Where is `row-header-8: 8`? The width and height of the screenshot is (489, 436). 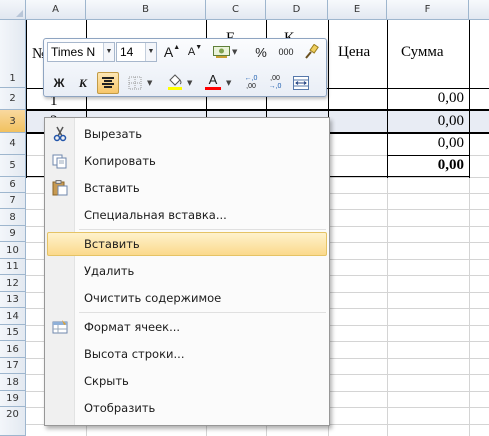
row-header-8: 8 is located at coordinates (13, 217).